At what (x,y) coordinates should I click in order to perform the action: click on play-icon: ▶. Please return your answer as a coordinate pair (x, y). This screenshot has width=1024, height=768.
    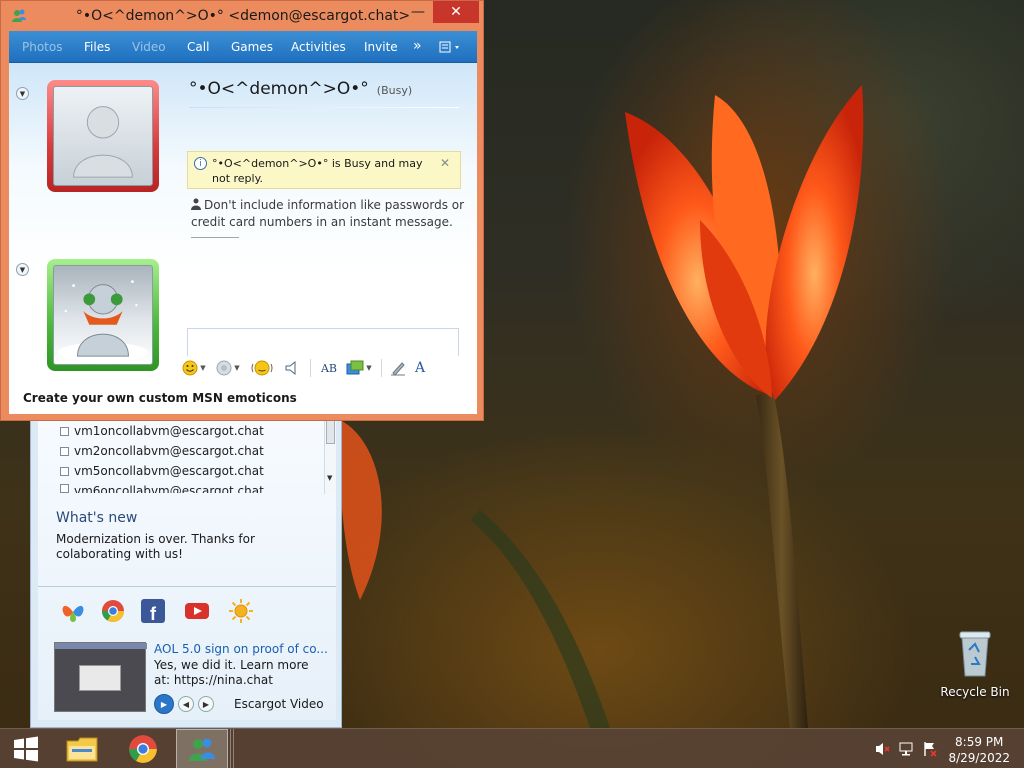
    Looking at the image, I should click on (164, 704).